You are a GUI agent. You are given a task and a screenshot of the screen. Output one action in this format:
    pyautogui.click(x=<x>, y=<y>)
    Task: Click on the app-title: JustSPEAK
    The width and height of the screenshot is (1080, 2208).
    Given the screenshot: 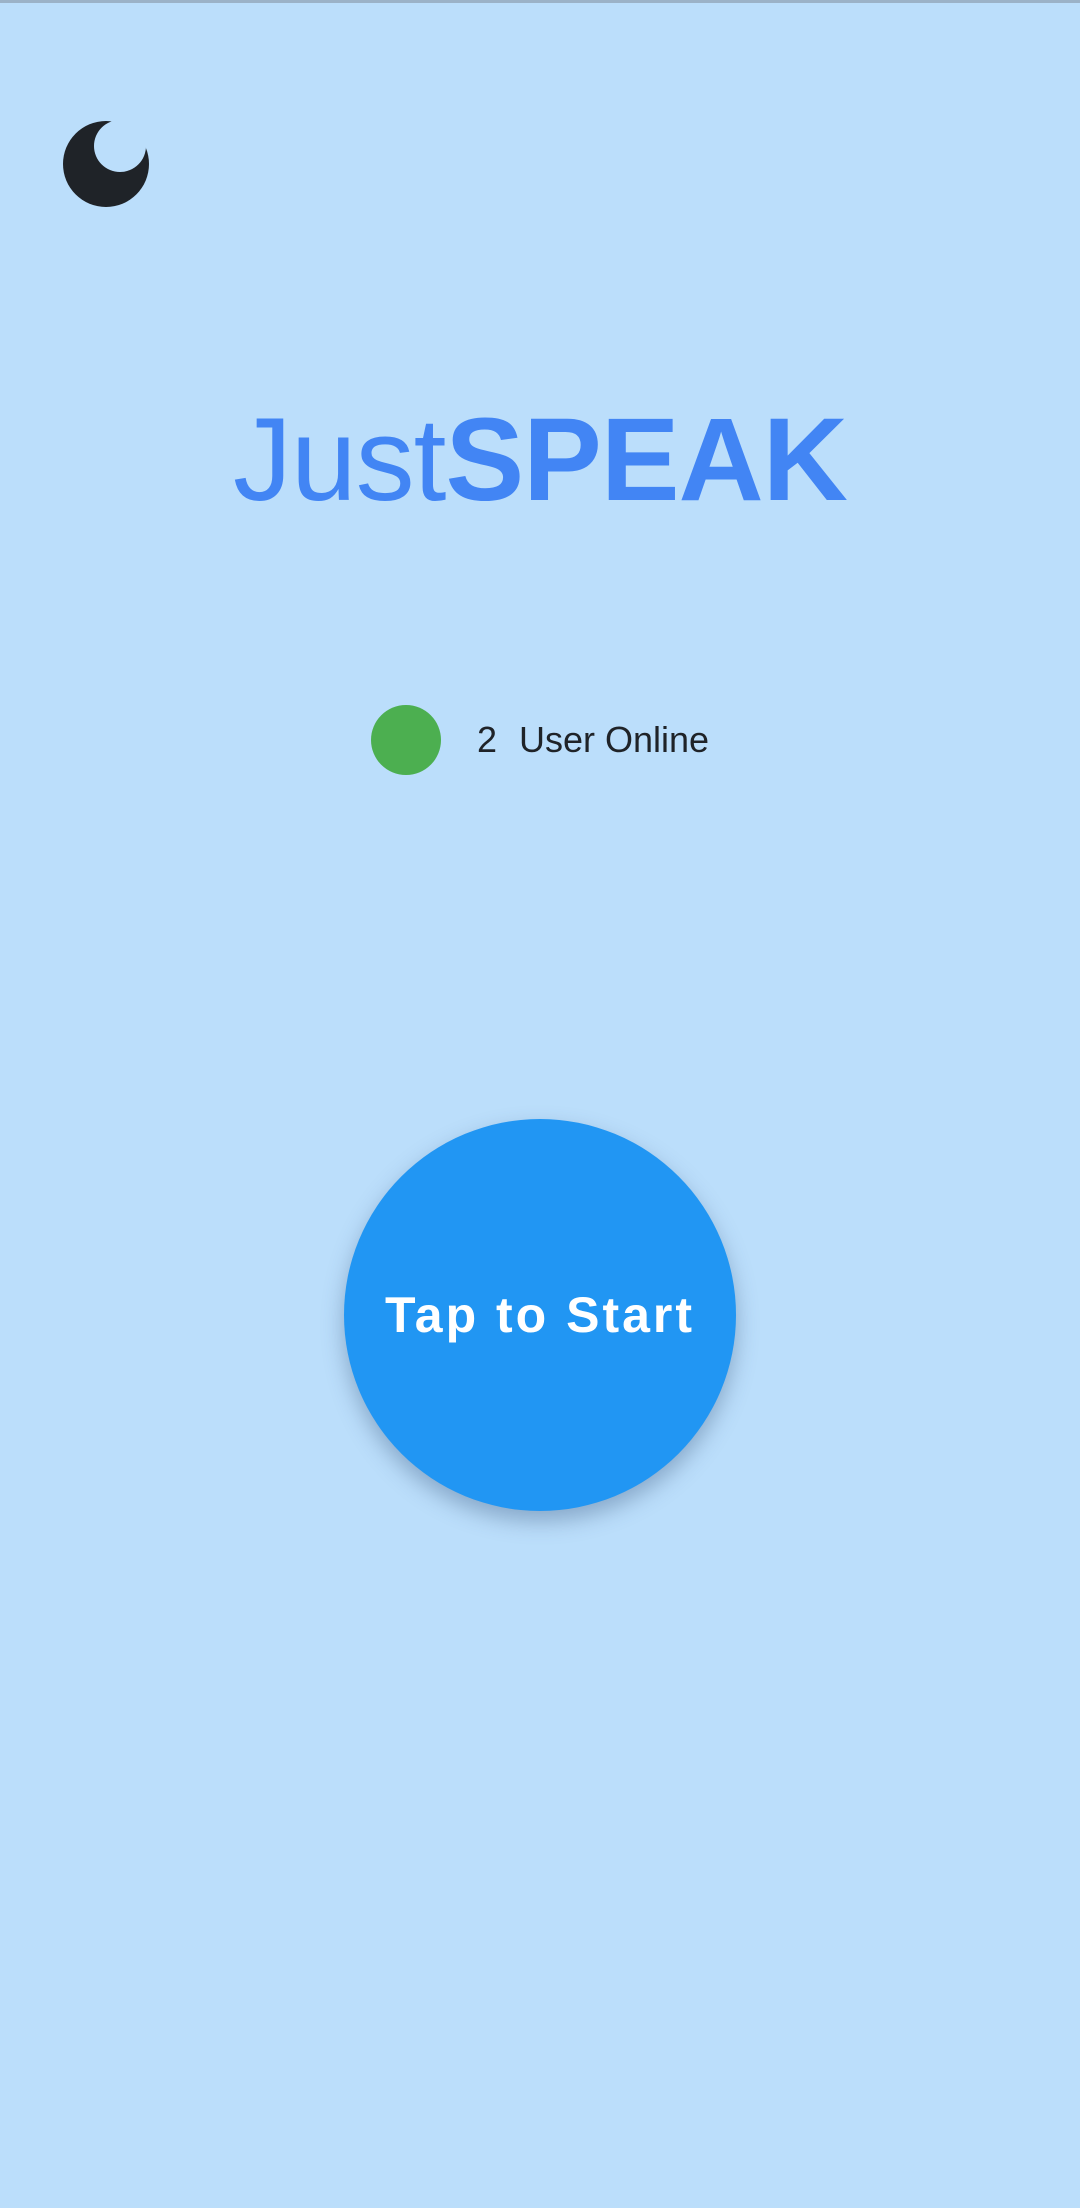 What is the action you would take?
    pyautogui.click(x=540, y=460)
    